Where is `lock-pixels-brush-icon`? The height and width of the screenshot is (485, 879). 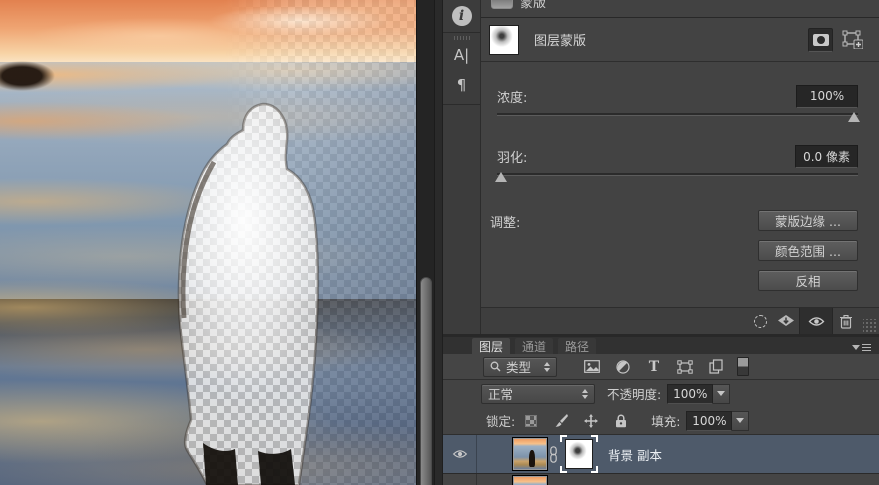
lock-pixels-brush-icon is located at coordinates (561, 420).